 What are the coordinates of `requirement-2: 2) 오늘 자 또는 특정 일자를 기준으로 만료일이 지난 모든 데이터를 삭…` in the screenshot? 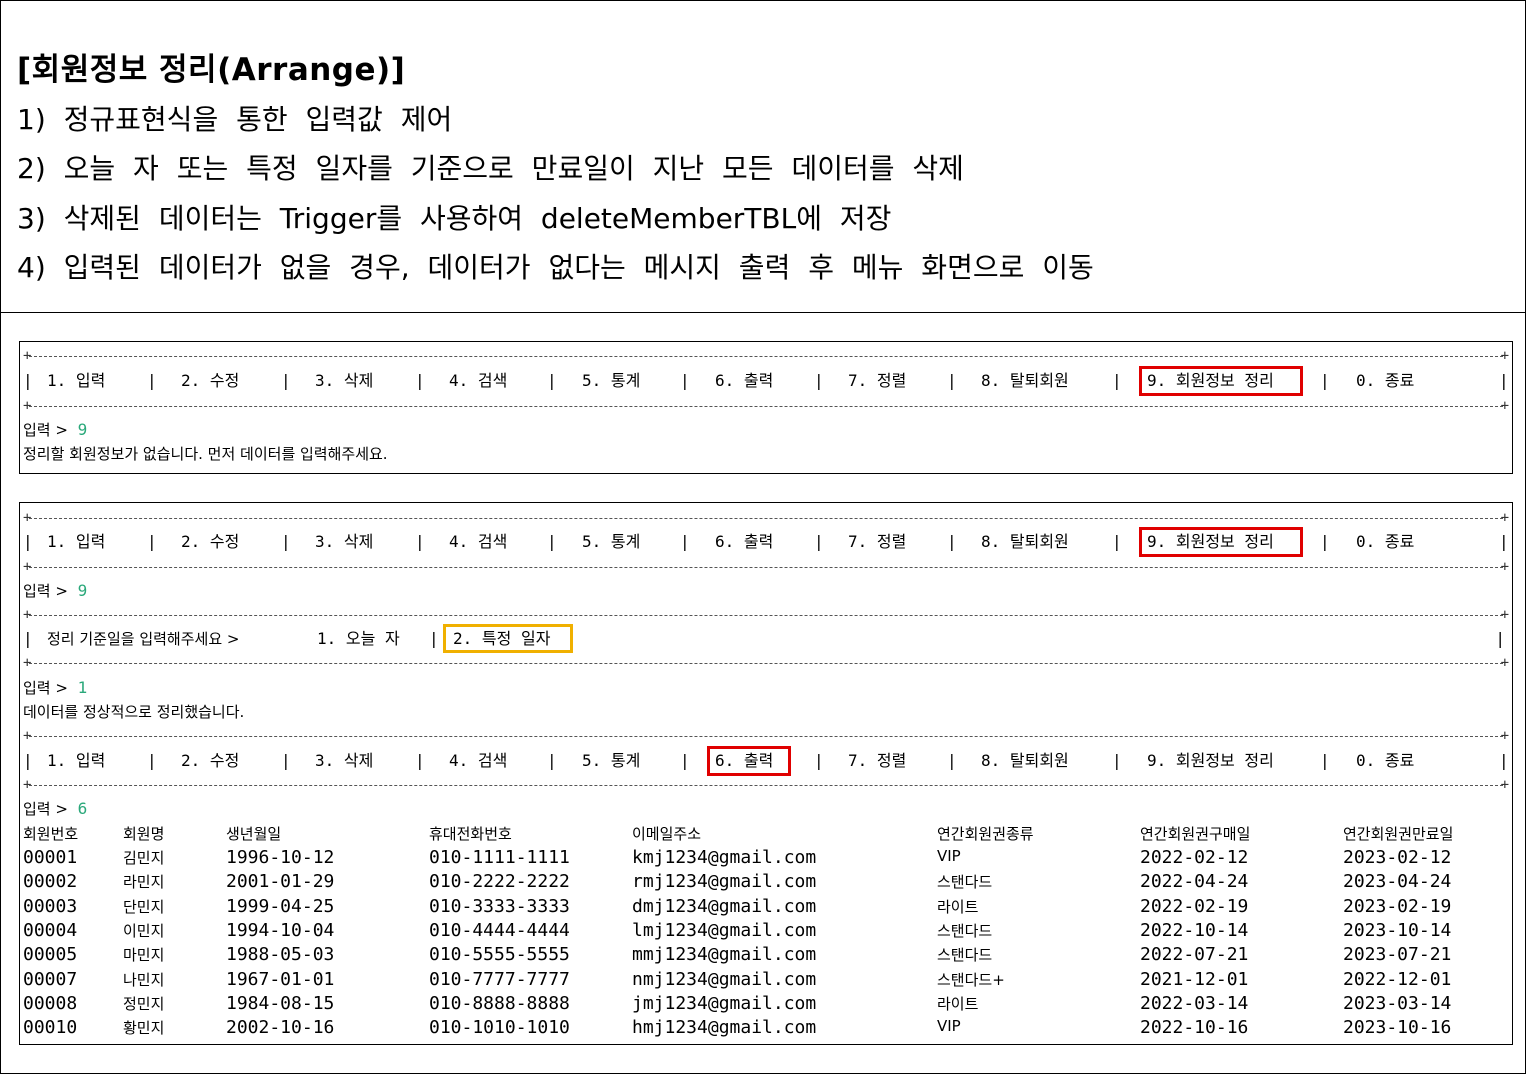 It's located at (490, 168).